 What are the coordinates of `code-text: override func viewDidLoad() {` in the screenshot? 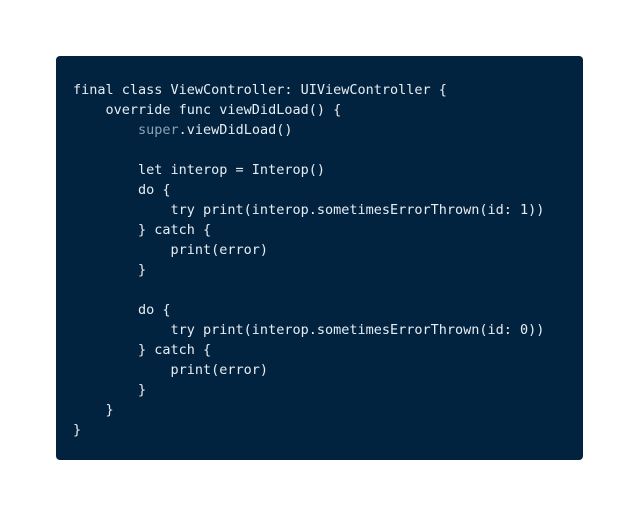 It's located at (207, 110).